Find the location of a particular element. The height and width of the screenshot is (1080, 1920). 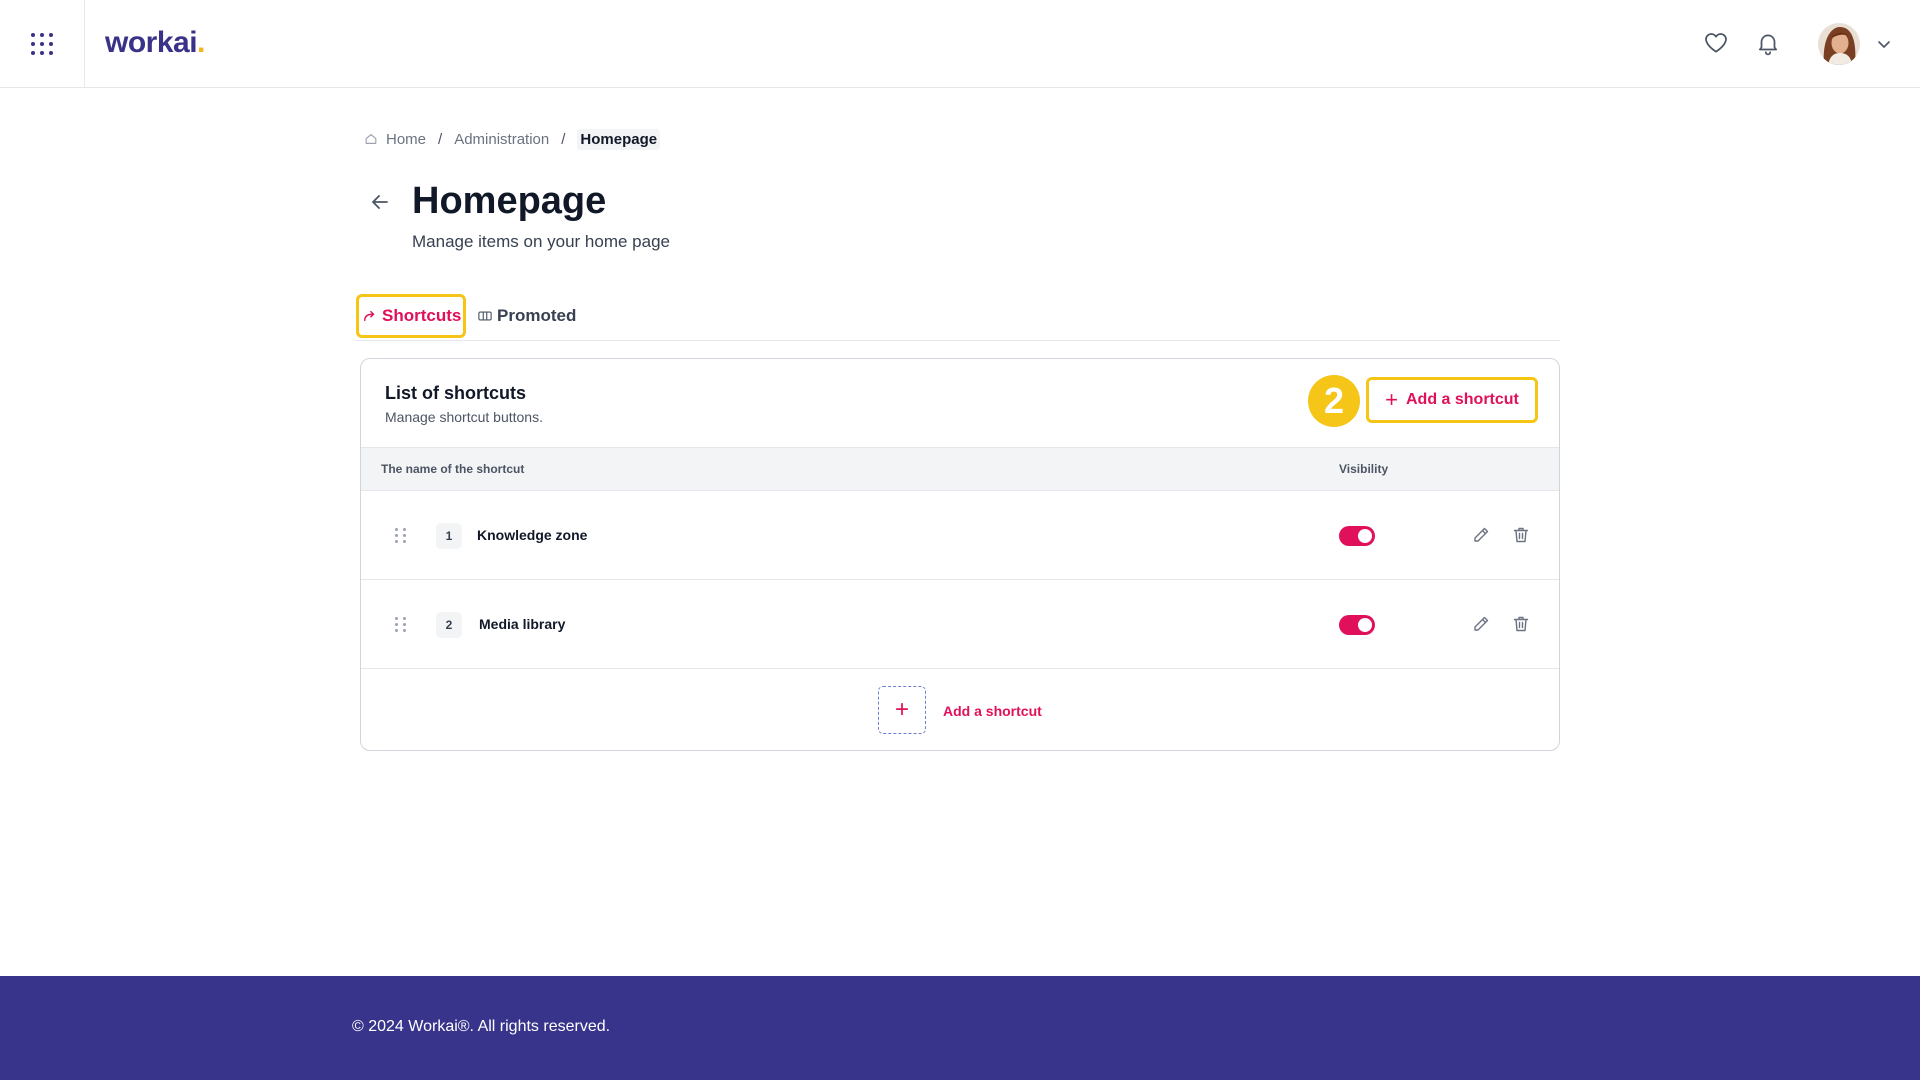

logo-text: workai is located at coordinates (151, 42).